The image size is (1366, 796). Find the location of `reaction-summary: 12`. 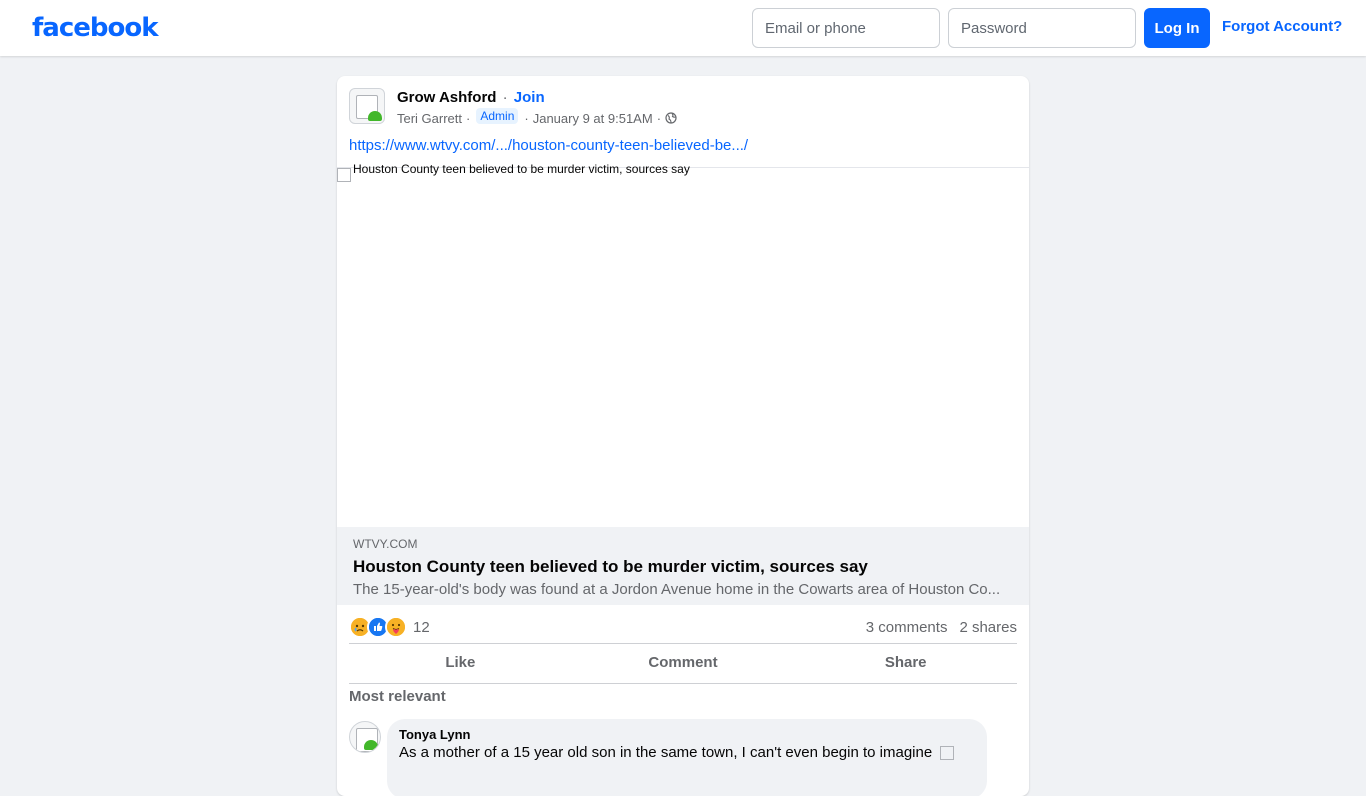

reaction-summary: 12 is located at coordinates (389, 627).